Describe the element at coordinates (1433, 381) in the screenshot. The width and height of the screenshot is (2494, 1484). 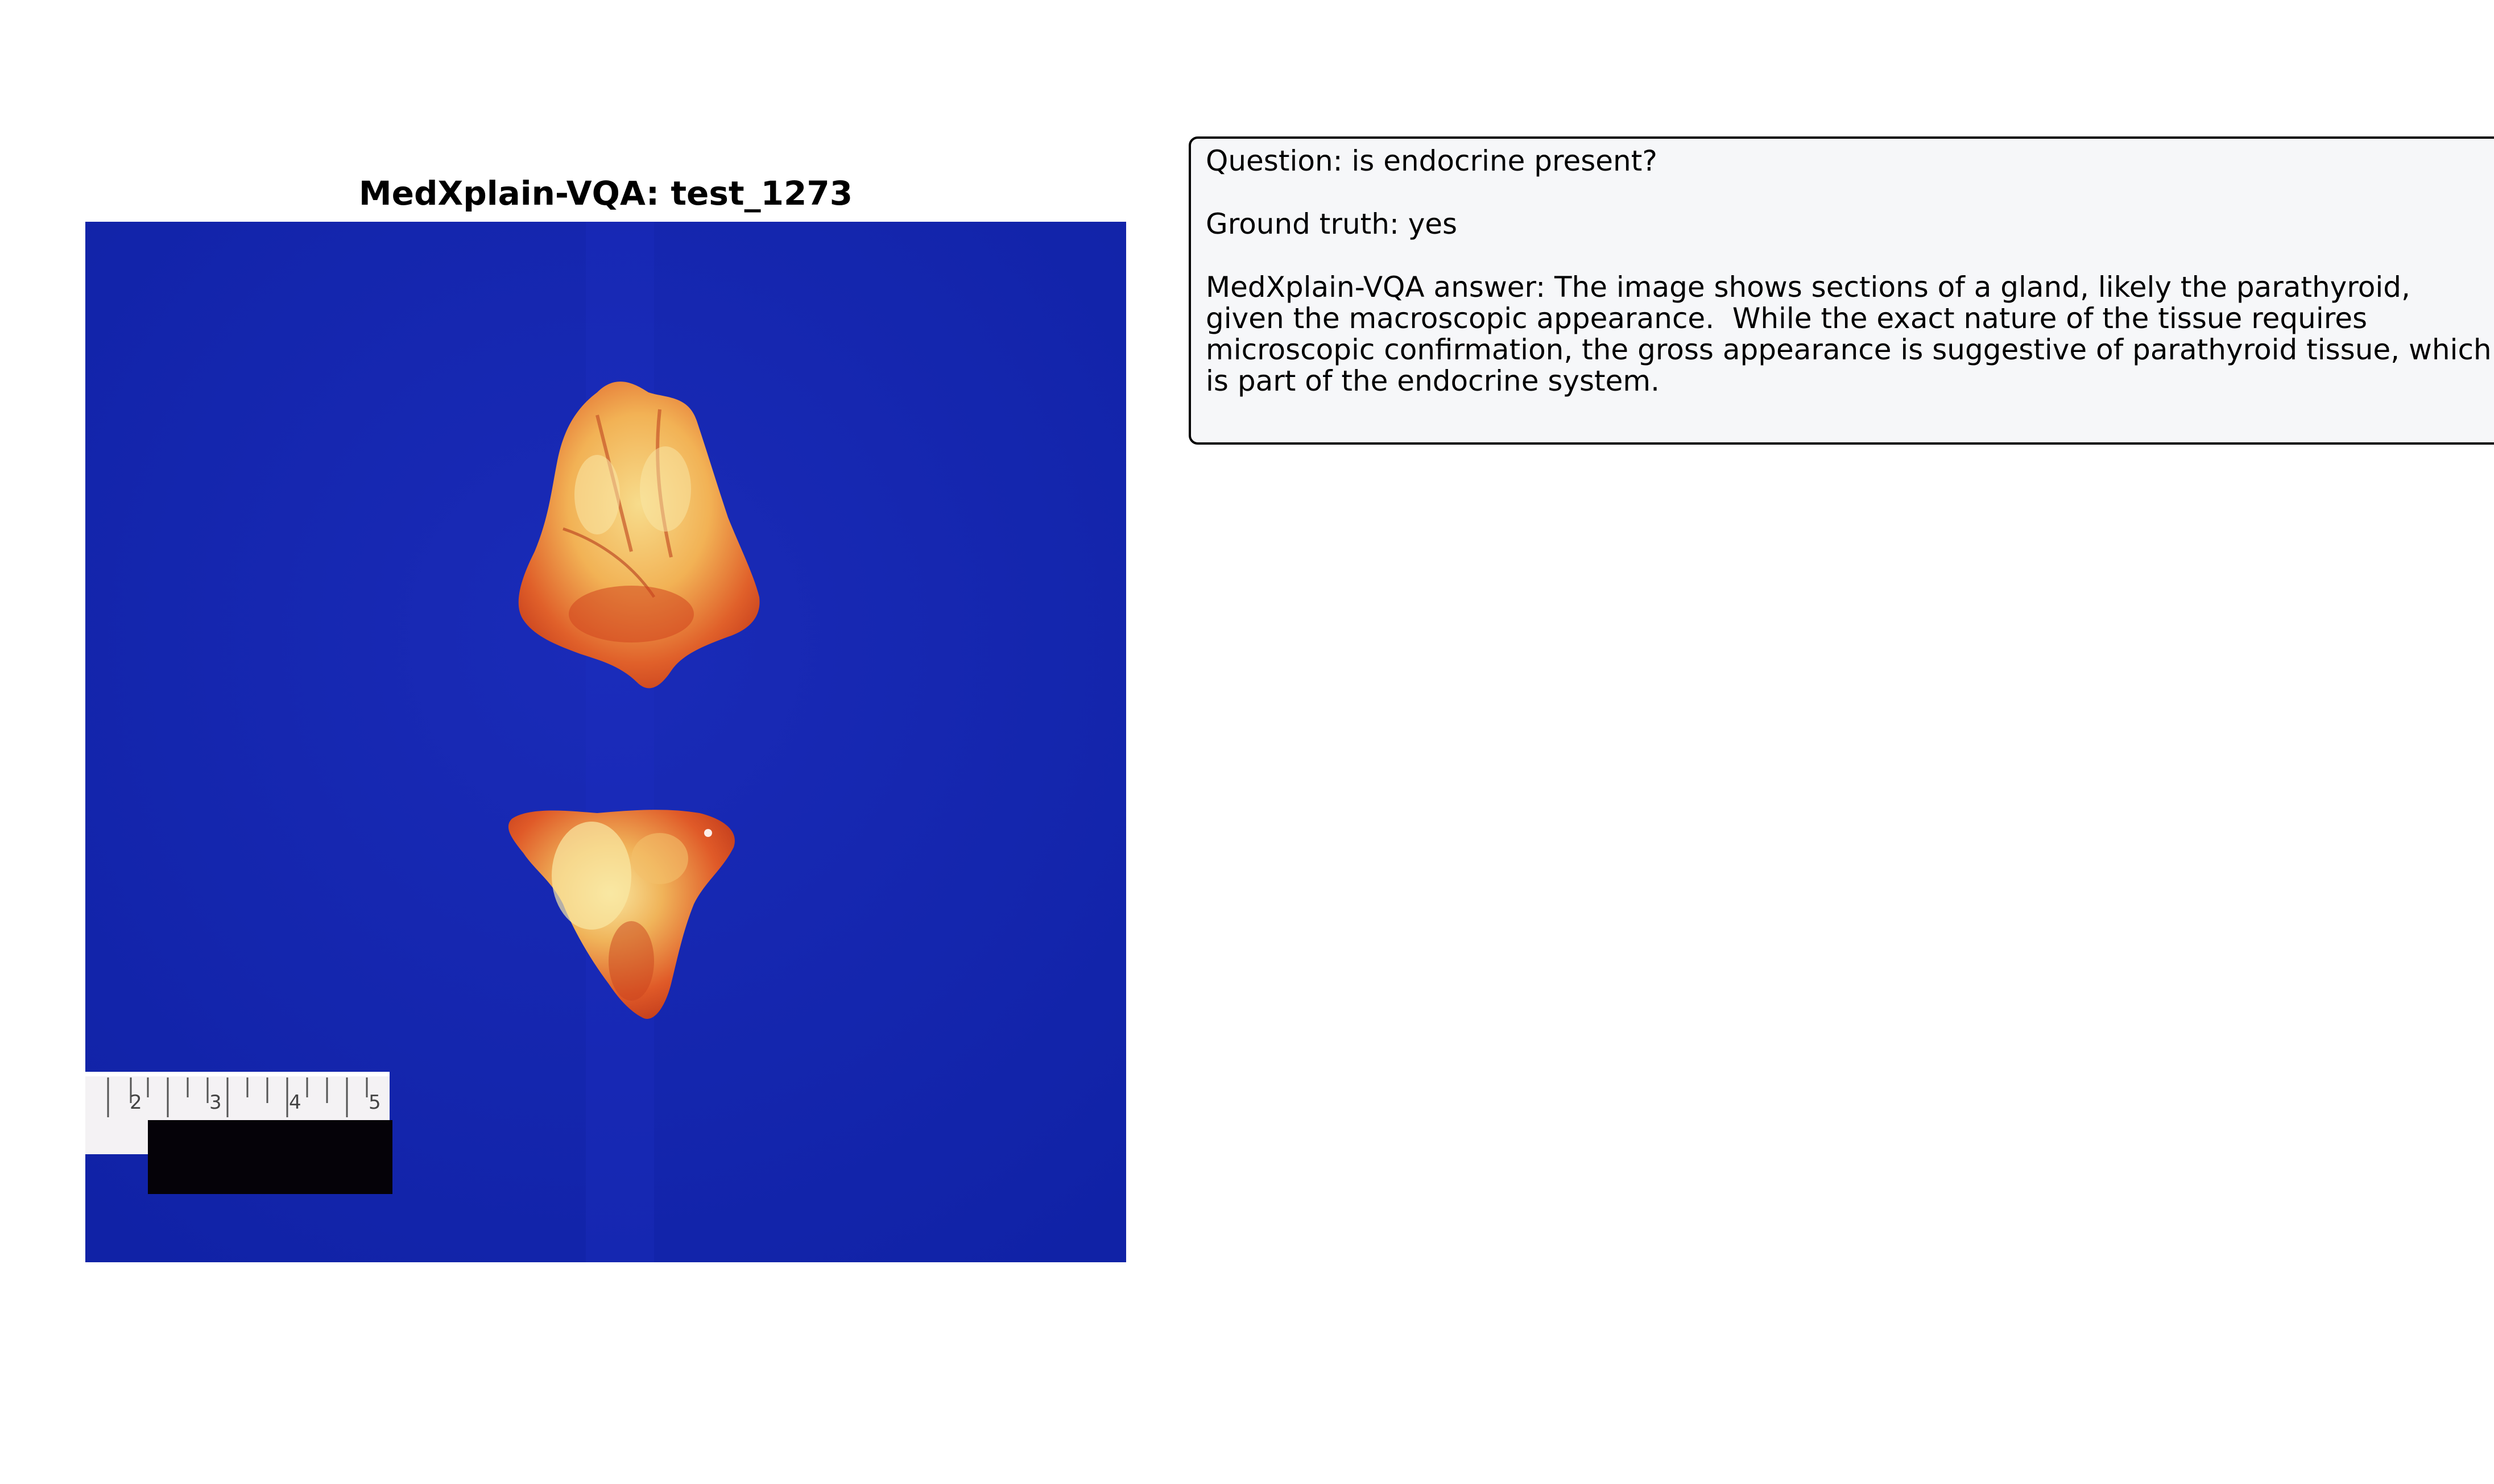
I see `answer-line: is part of the endocrine system.` at that location.